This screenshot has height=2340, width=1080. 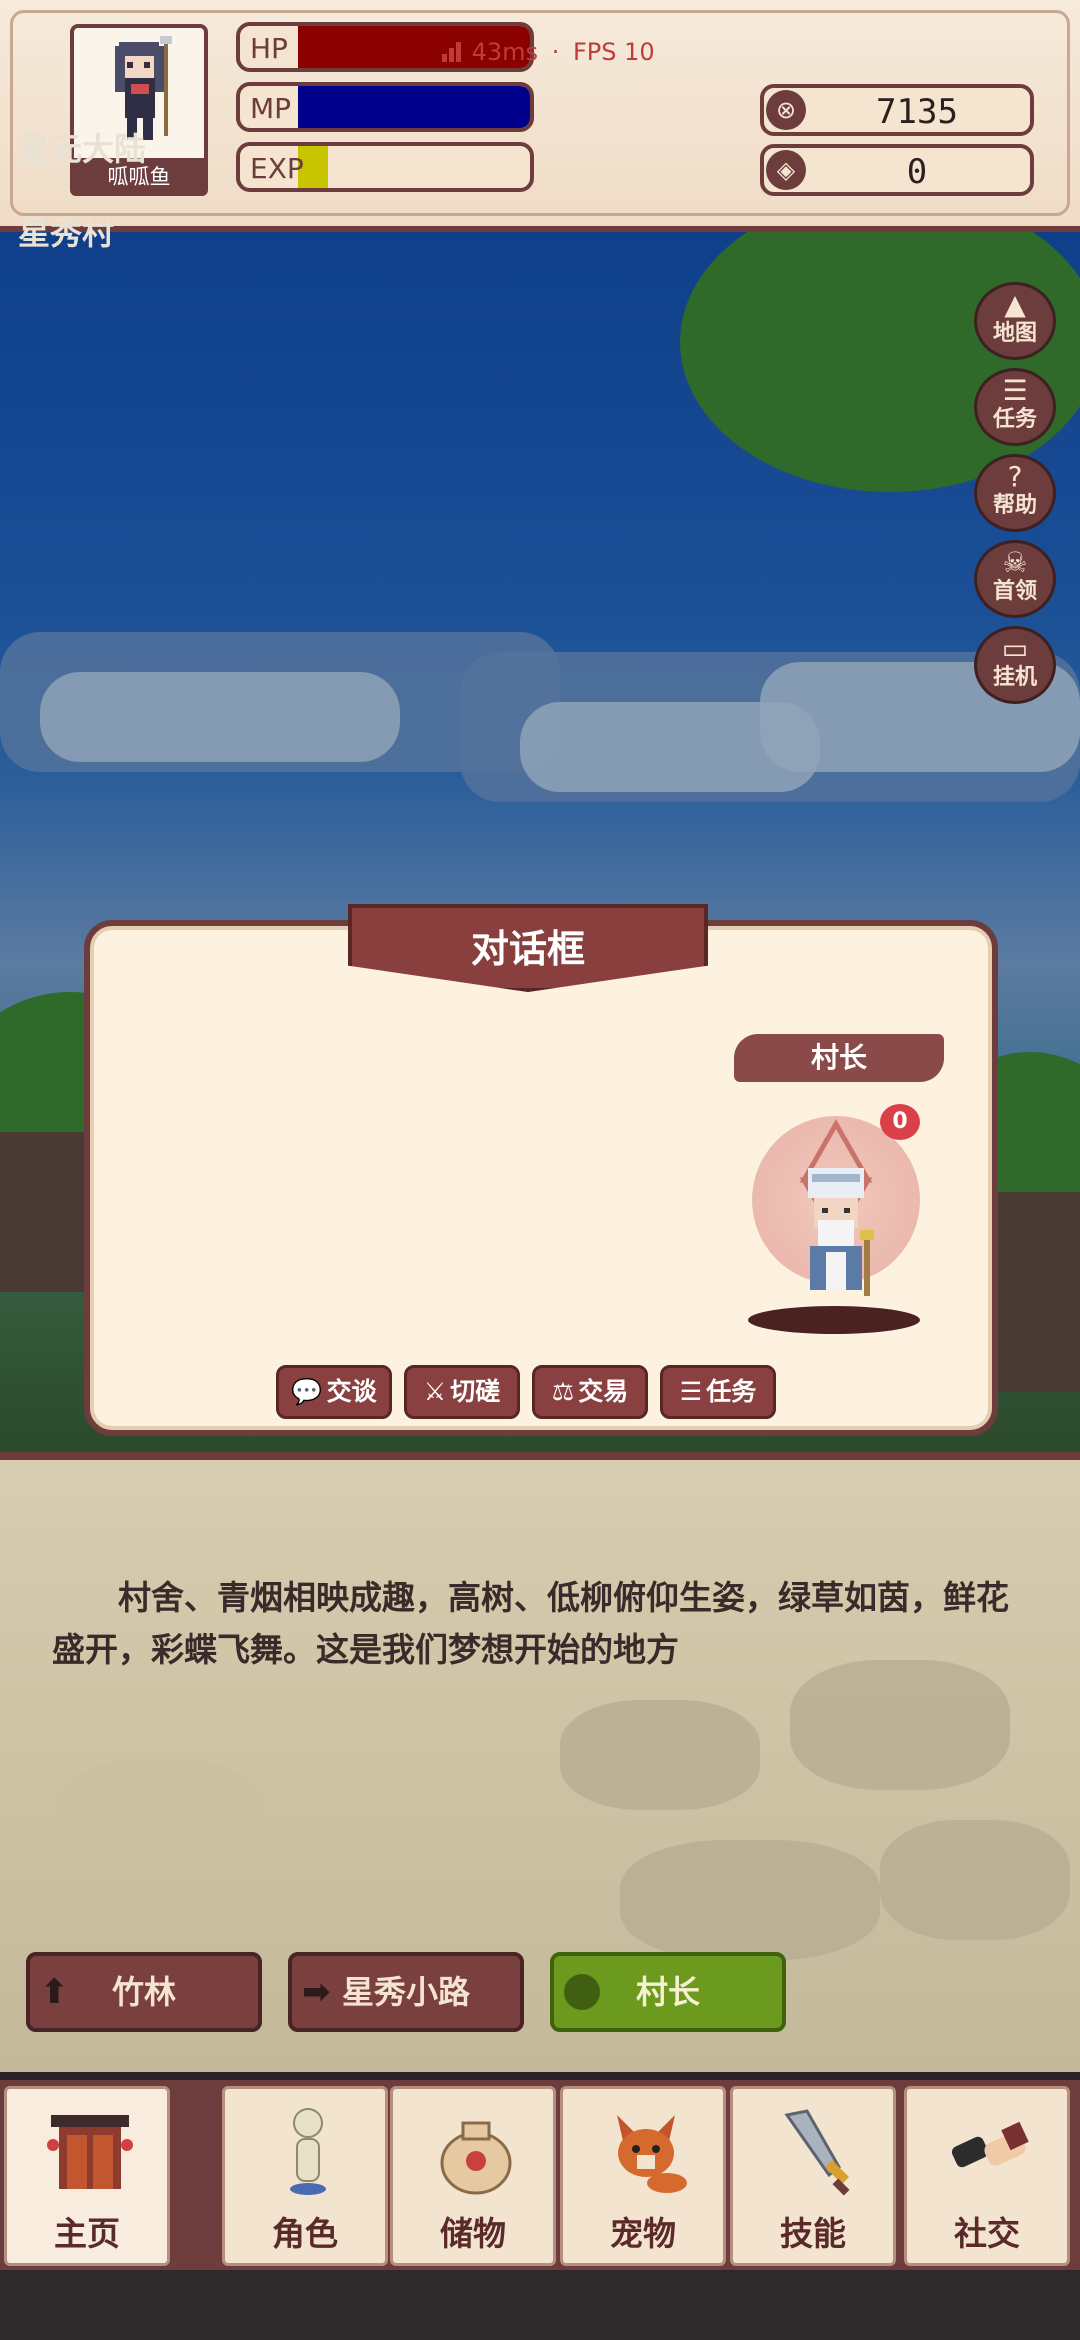 I want to click on tab-home: 主页, so click(x=87, y=2176).